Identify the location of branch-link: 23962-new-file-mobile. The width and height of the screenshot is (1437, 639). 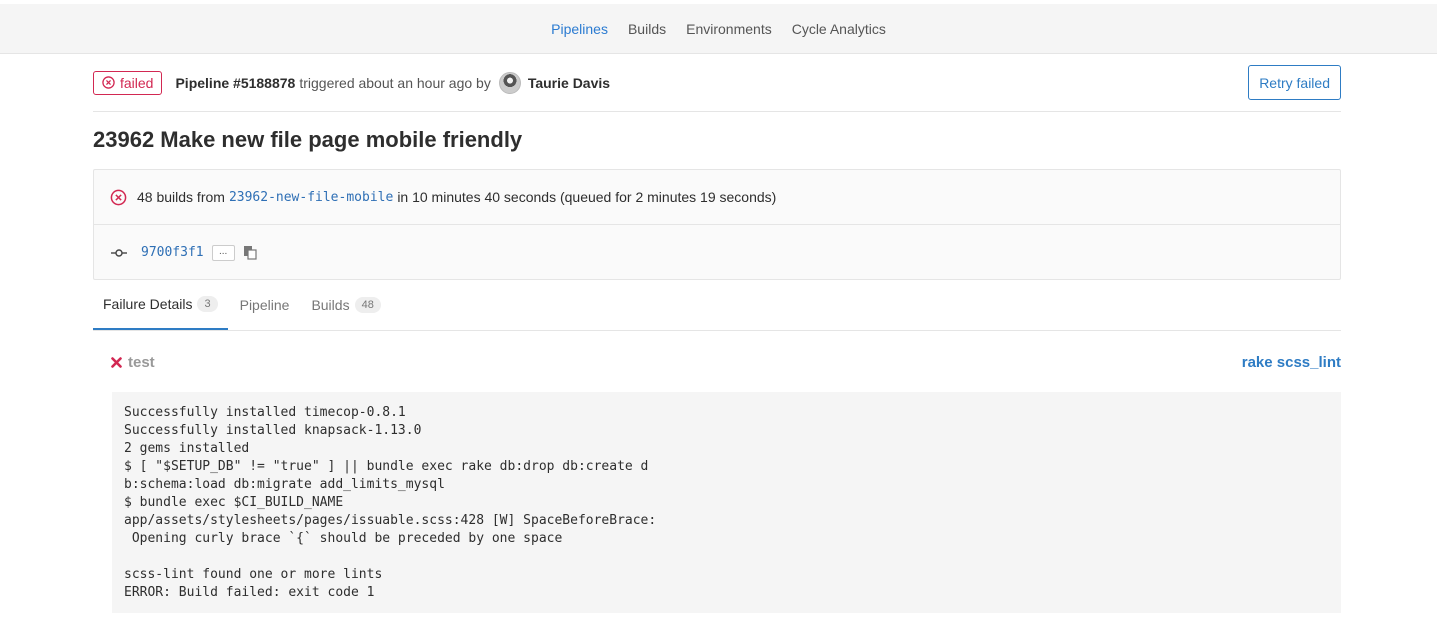
(311, 197).